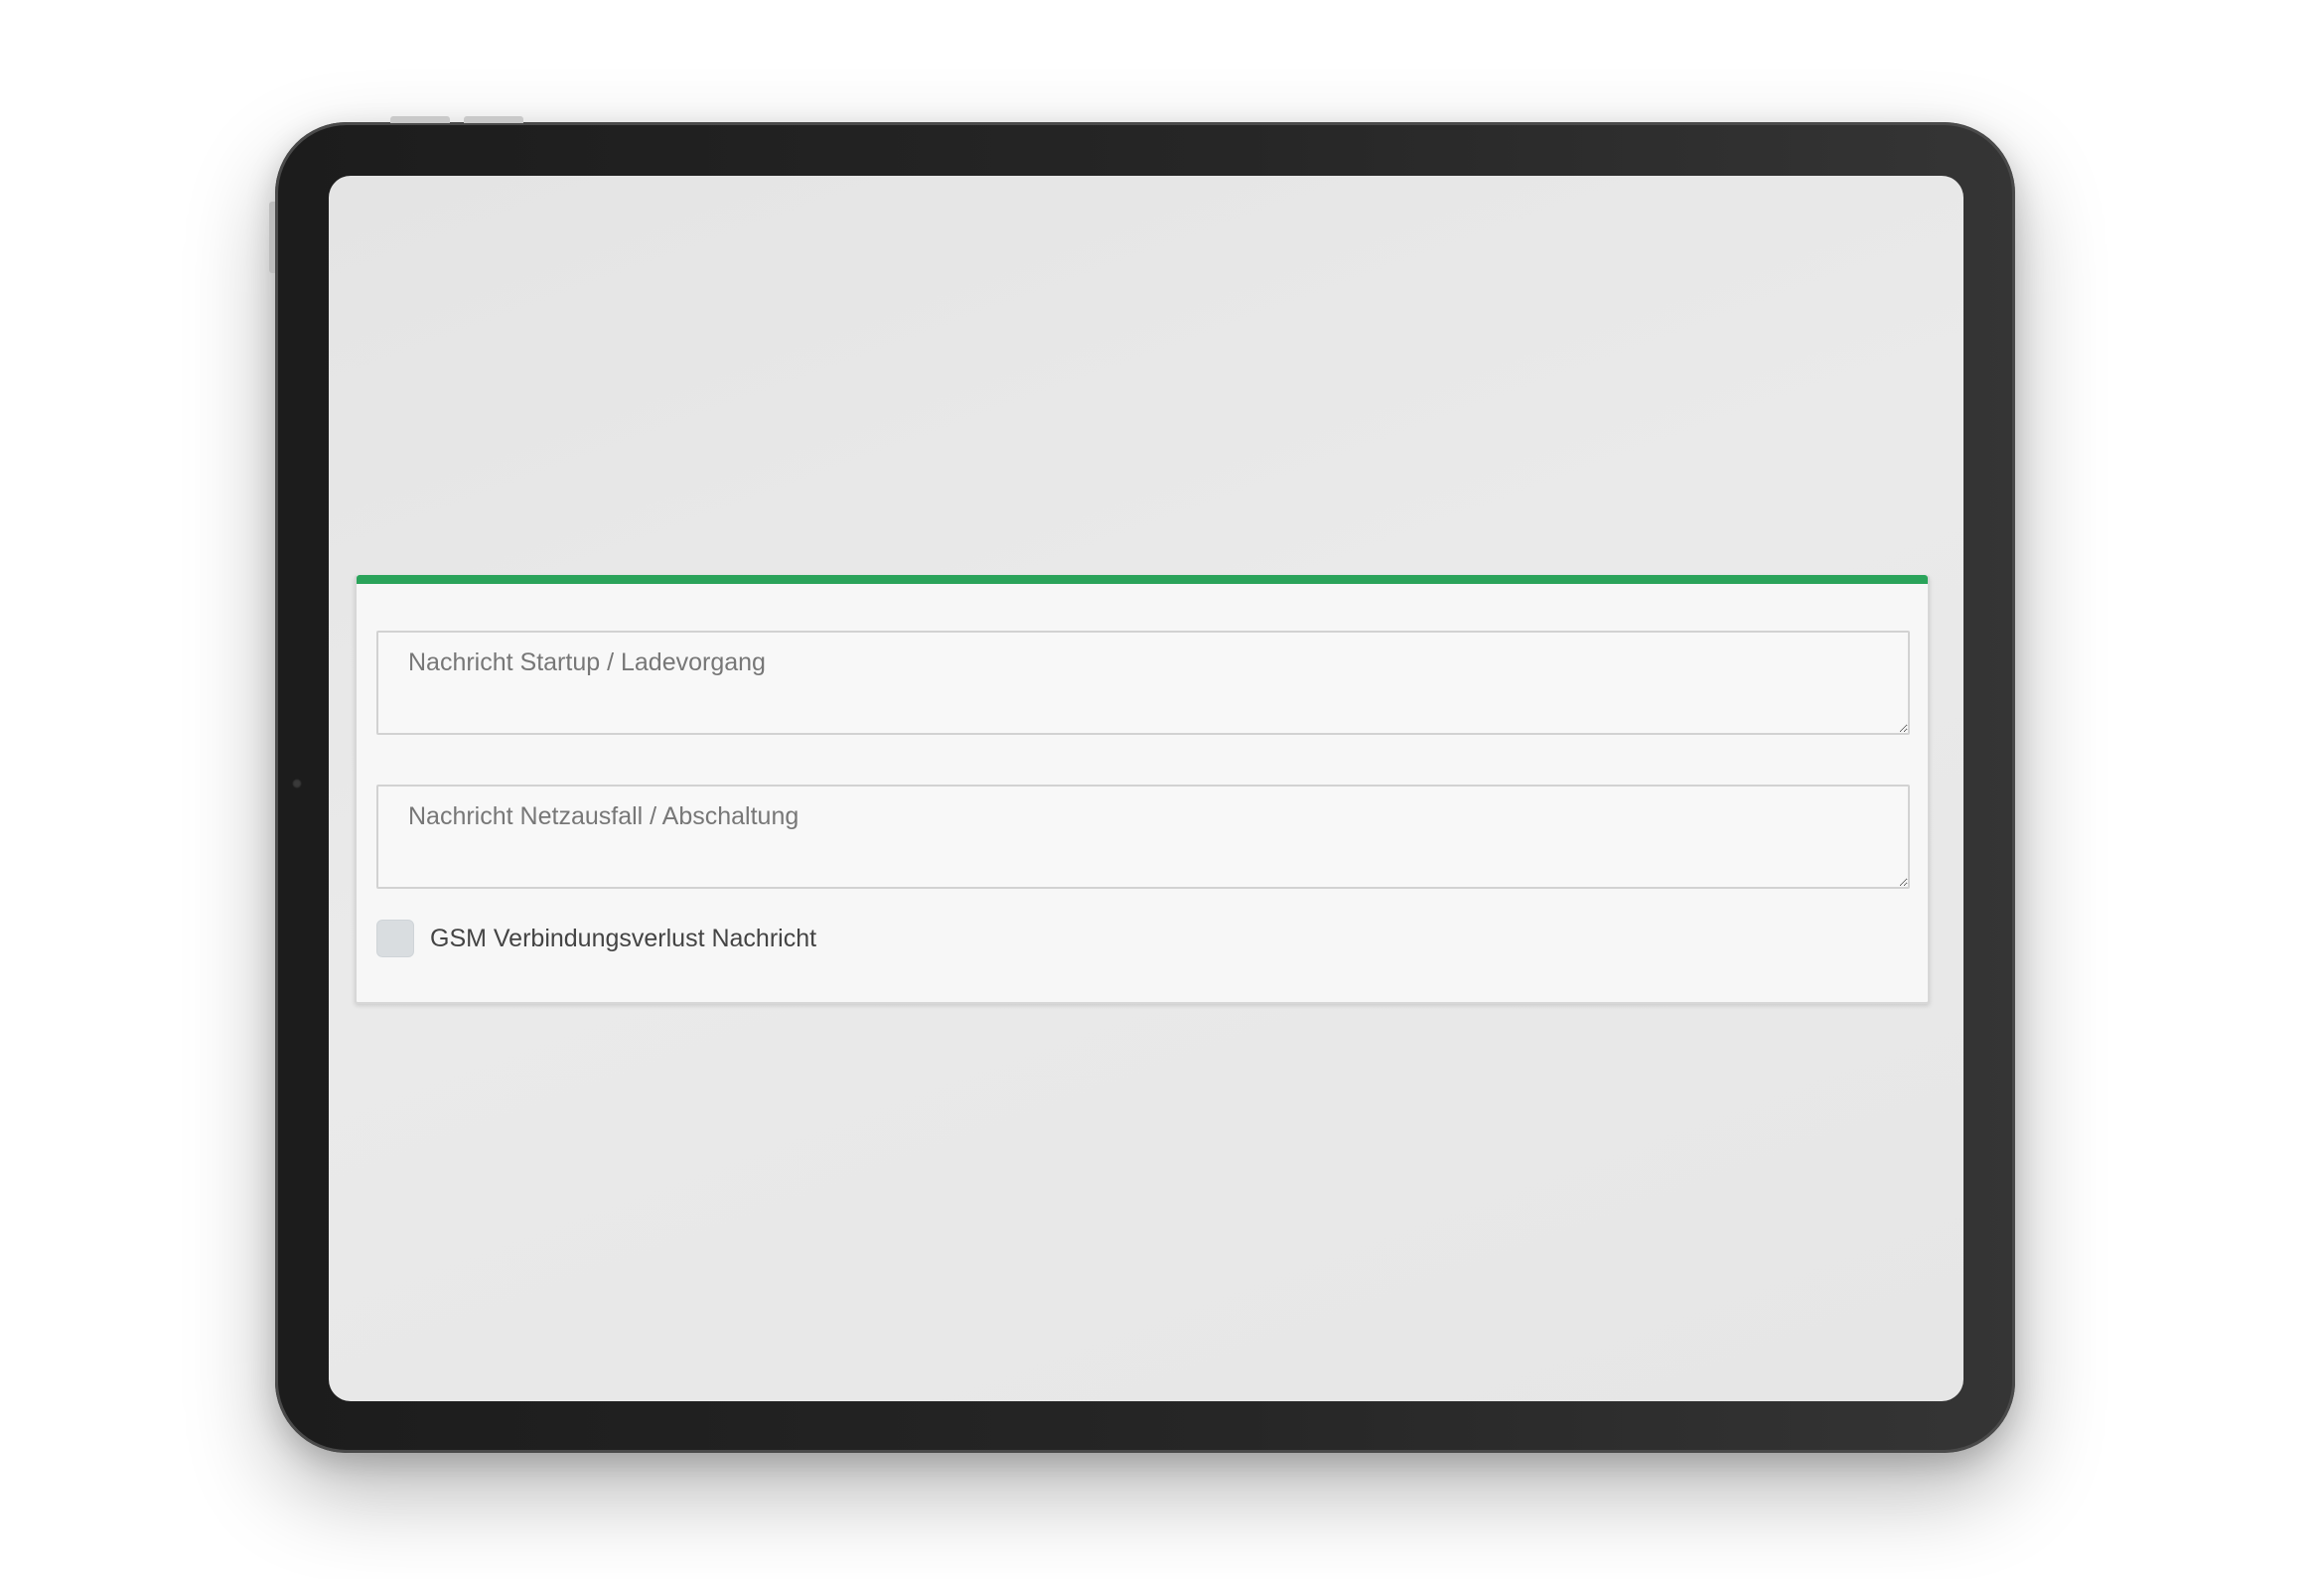 The height and width of the screenshot is (1579, 2324). Describe the element at coordinates (395, 938) in the screenshot. I see `gsm-connection-loss-checkbox` at that location.